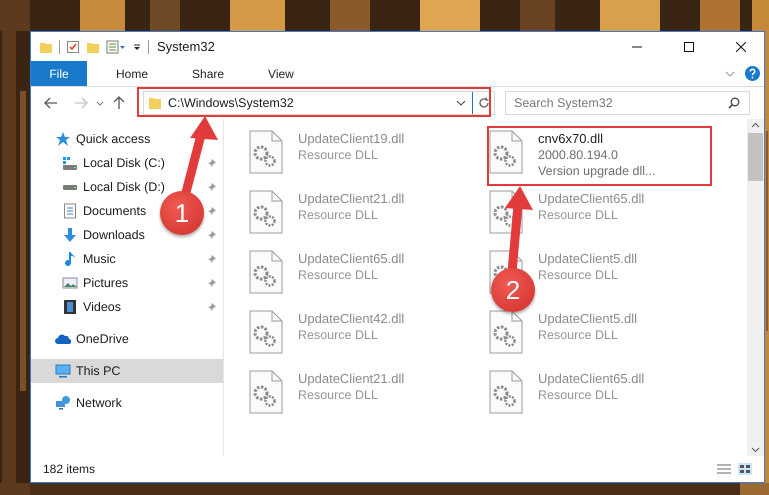 This screenshot has height=495, width=769. What do you see at coordinates (102, 339) in the screenshot?
I see `sidebar-label: OneDrive` at bounding box center [102, 339].